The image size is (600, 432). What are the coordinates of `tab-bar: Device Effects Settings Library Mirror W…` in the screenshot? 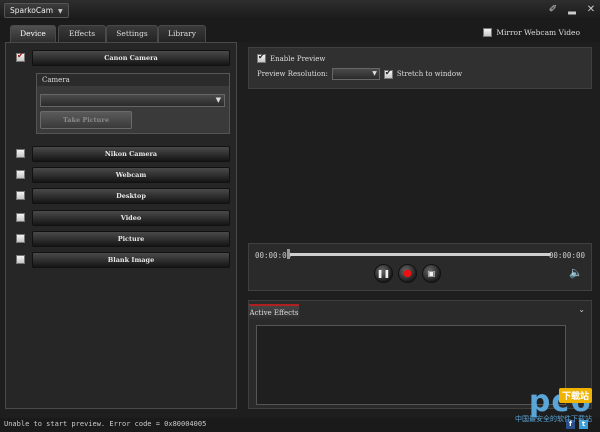 It's located at (300, 31).